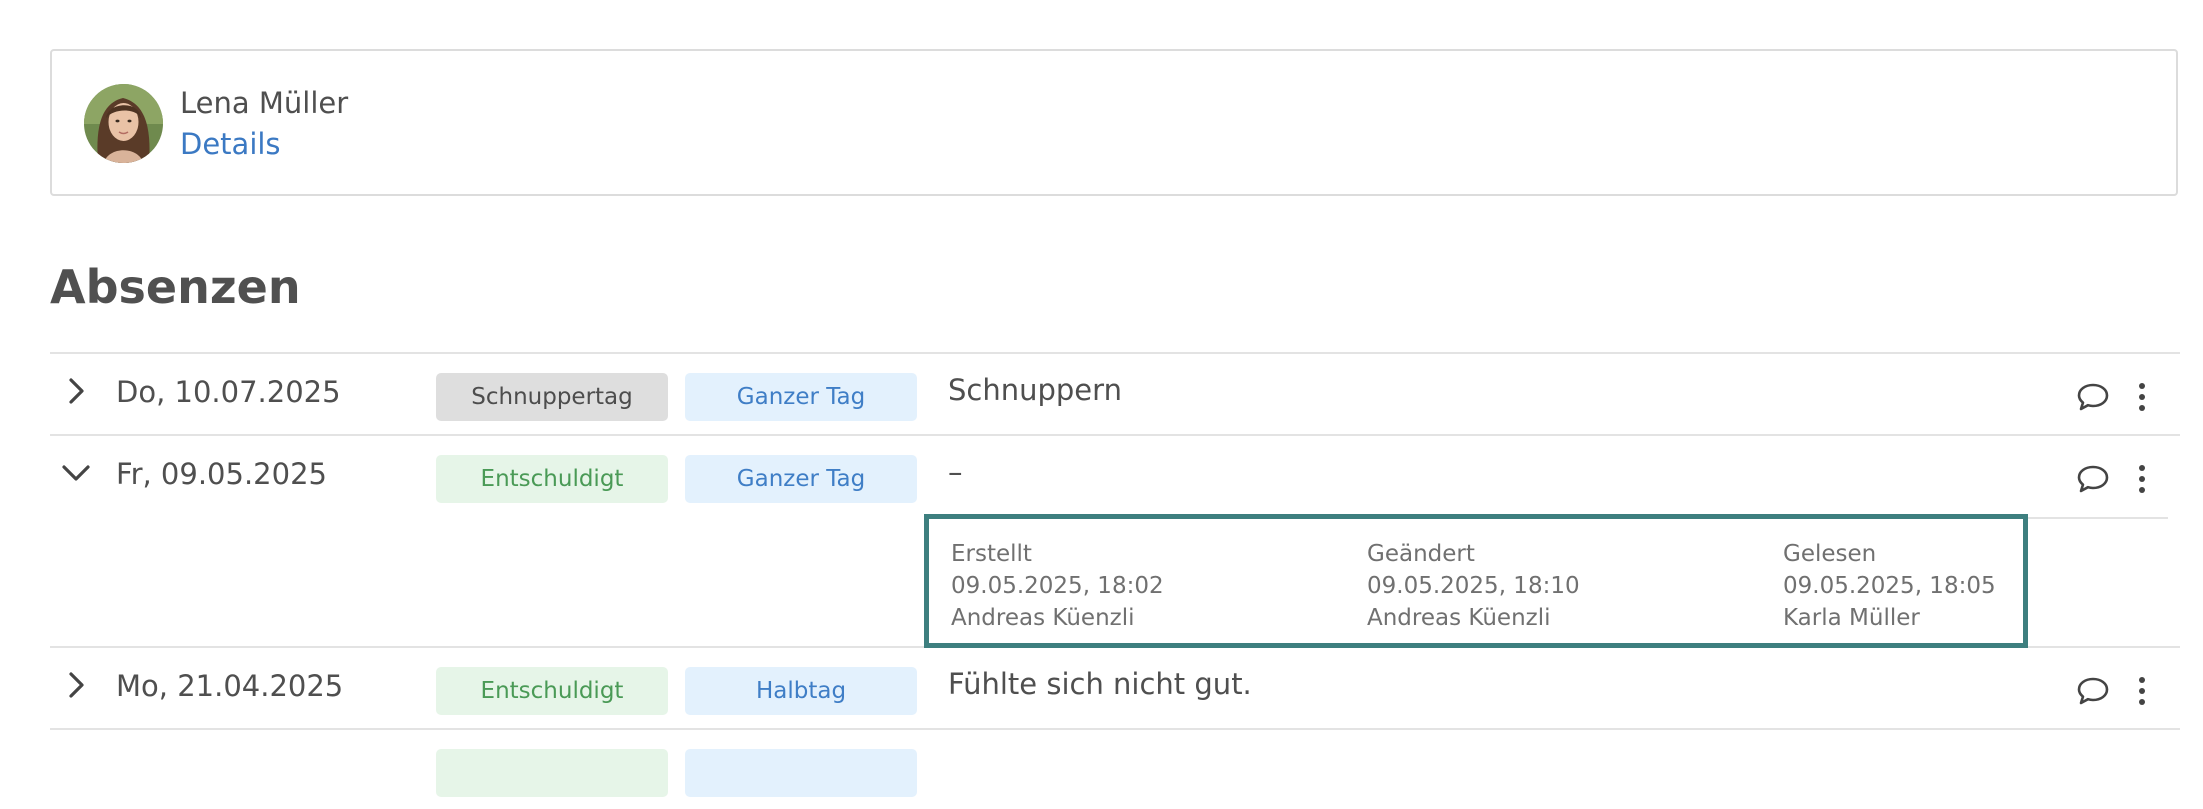 This screenshot has height=809, width=2203. Describe the element at coordinates (228, 392) in the screenshot. I see `absence-date: Do, 10.07.2025` at that location.